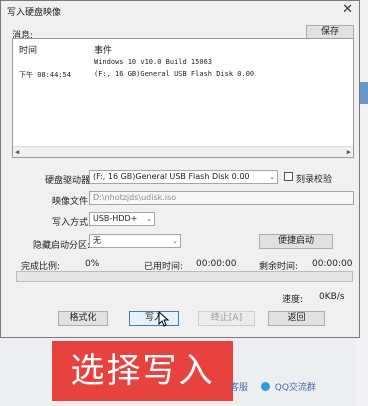  Describe the element at coordinates (83, 318) in the screenshot. I see `format-button: 格式化` at that location.